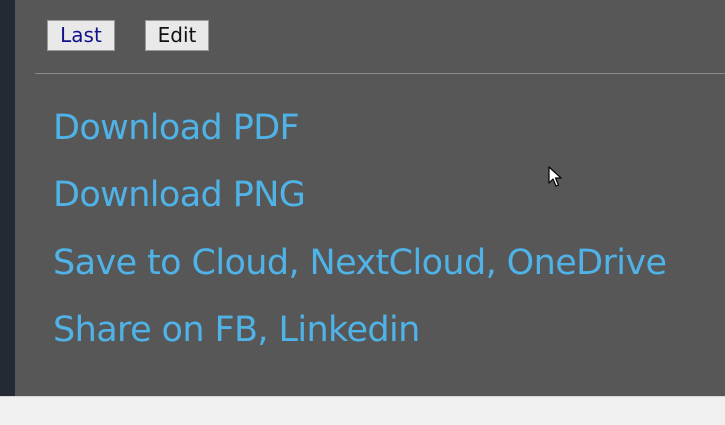 This screenshot has width=725, height=425. Describe the element at coordinates (555, 176) in the screenshot. I see `mouse-pointer-icon` at that location.